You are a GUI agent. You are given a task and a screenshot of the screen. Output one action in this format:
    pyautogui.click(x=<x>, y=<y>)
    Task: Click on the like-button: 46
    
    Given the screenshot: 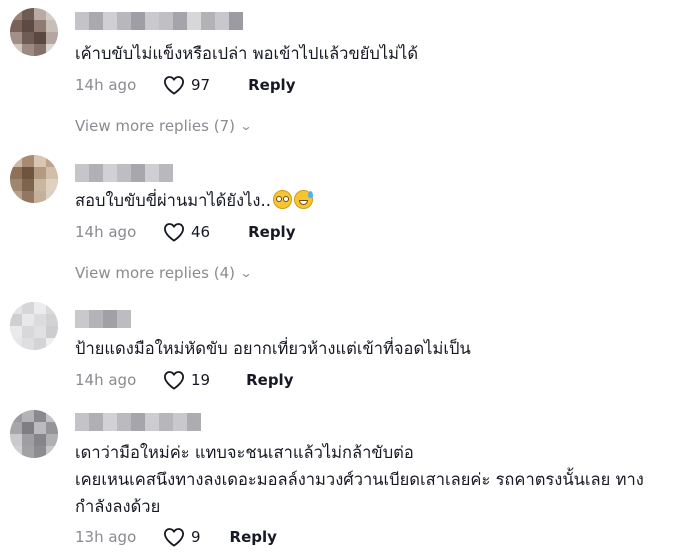 What is the action you would take?
    pyautogui.click(x=186, y=232)
    